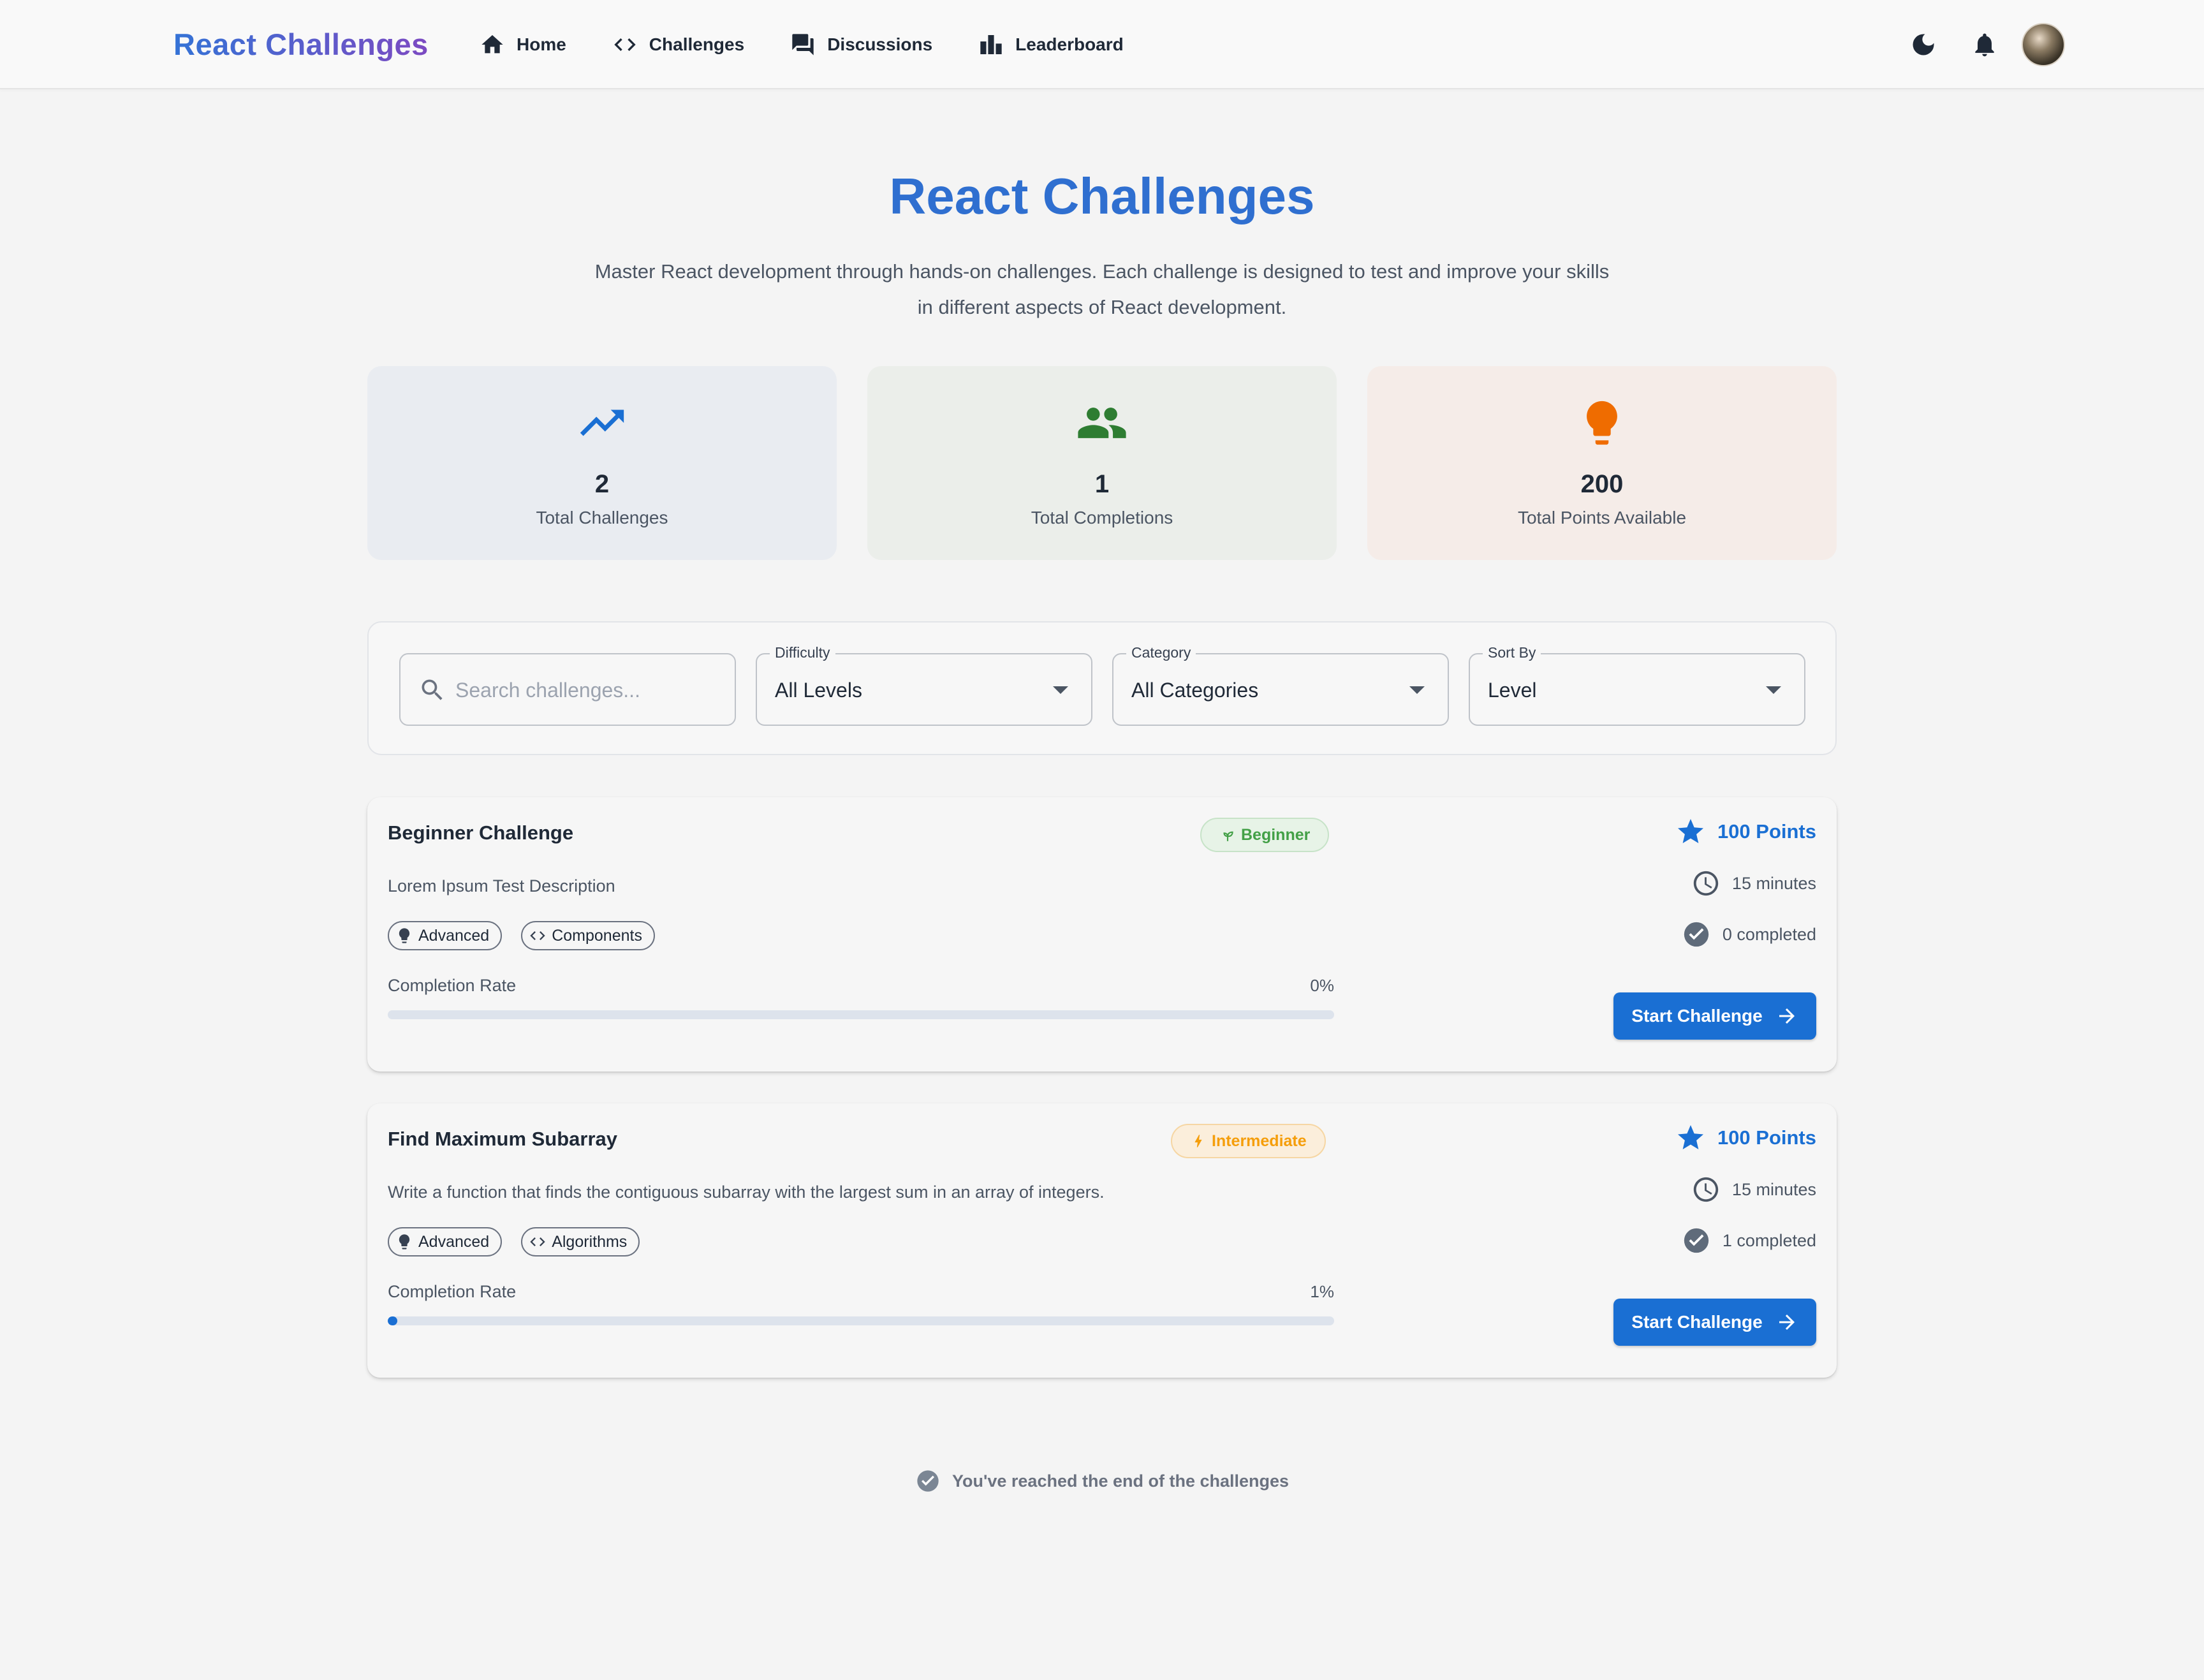  What do you see at coordinates (602, 484) in the screenshot?
I see `stat-value: 2` at bounding box center [602, 484].